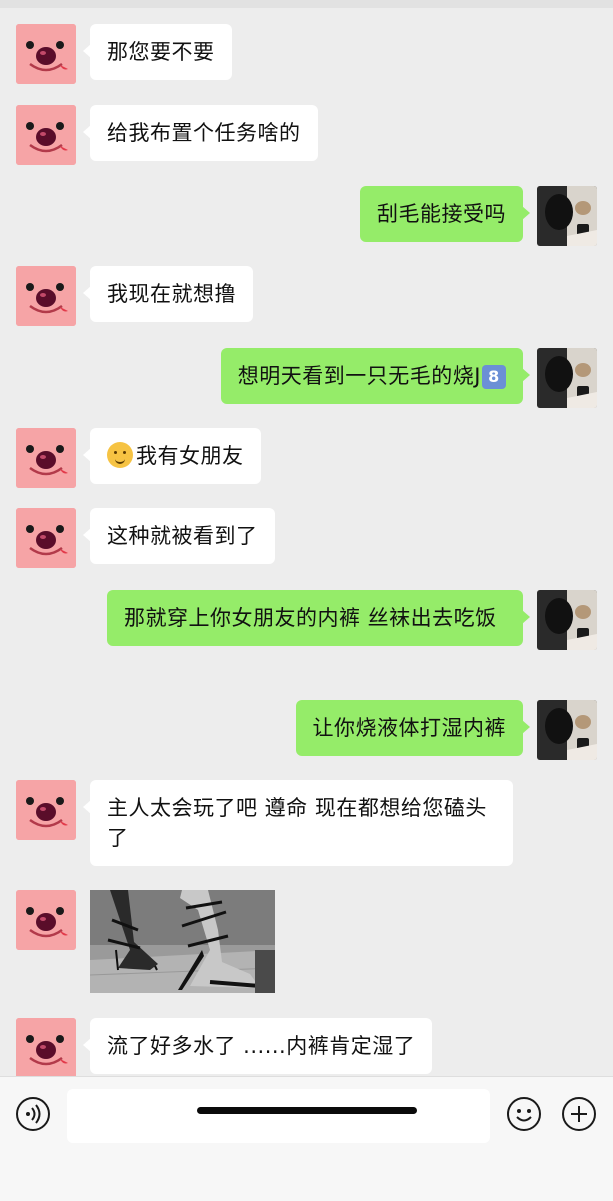 This screenshot has height=1201, width=613. I want to click on incoming-message-bubble: 这种就被看到了, so click(179, 536).